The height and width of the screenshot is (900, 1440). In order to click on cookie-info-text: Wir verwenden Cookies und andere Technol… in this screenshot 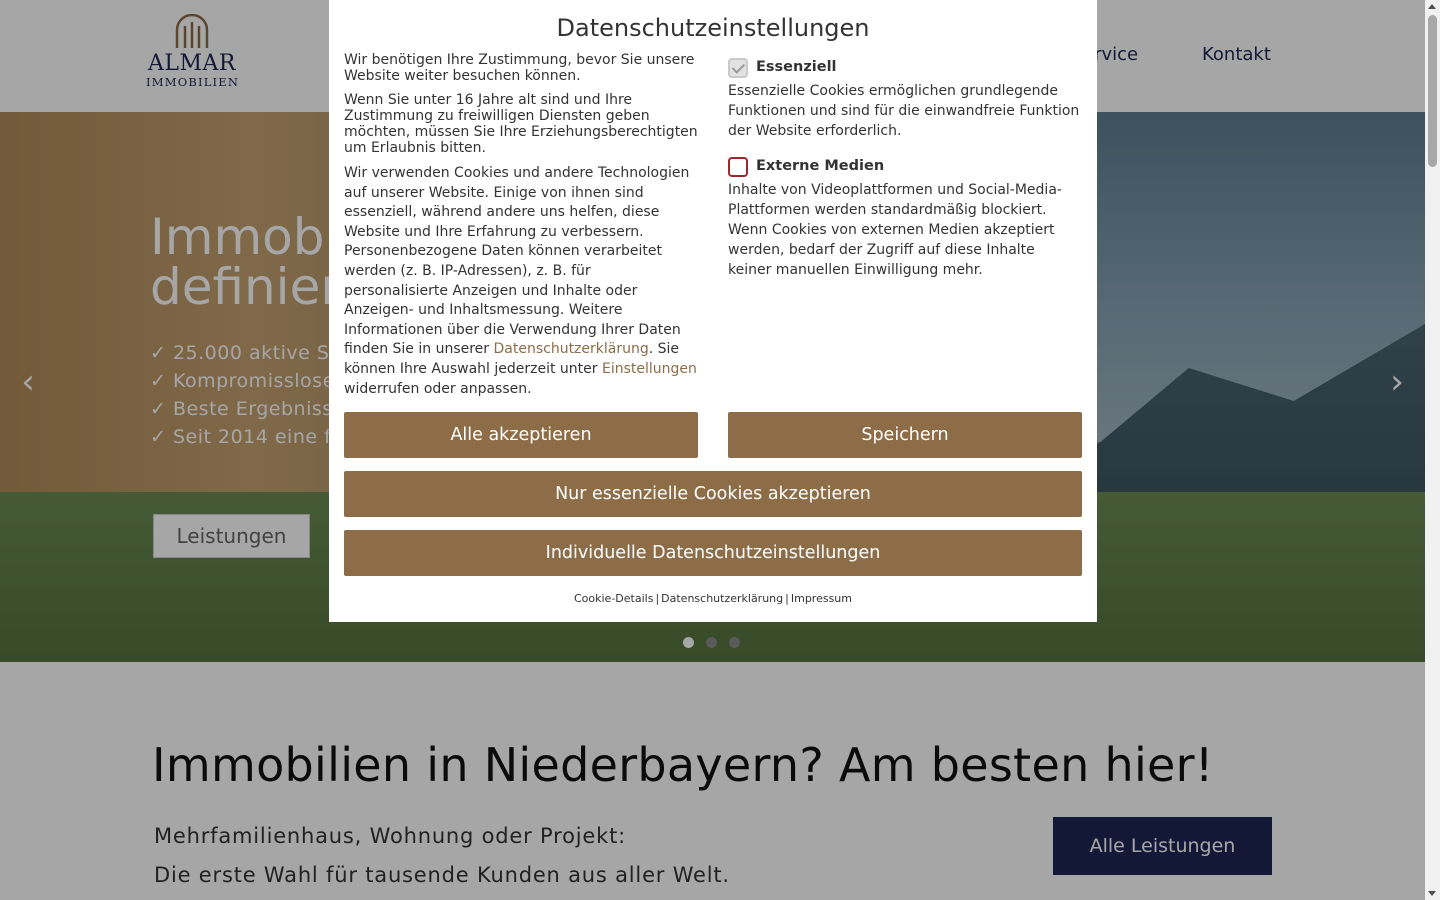, I will do `click(520, 281)`.